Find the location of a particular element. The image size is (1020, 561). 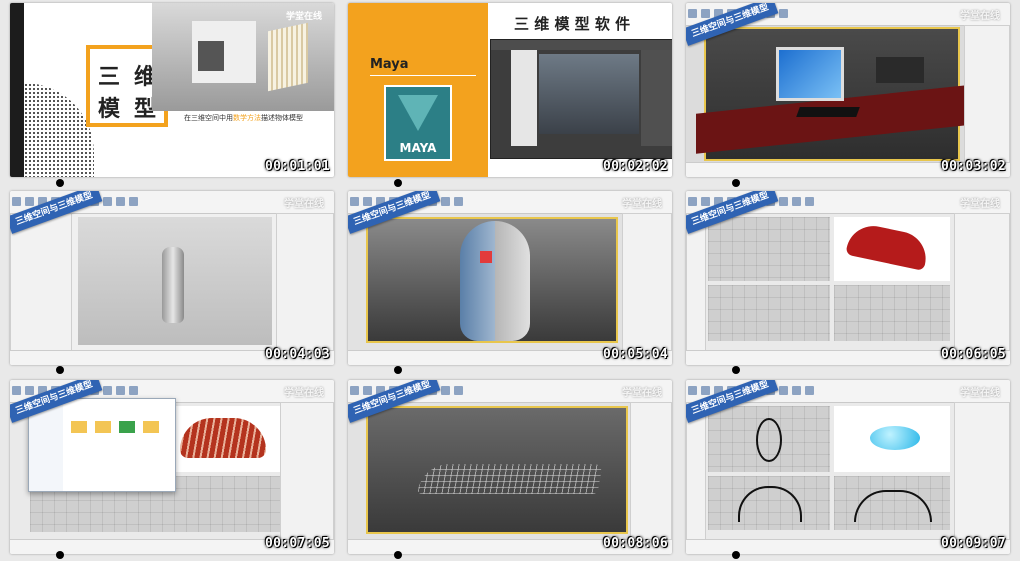

thumbnail-8: 三维空间与三维模型 学堂在线 00:08:06 is located at coordinates (510, 467).